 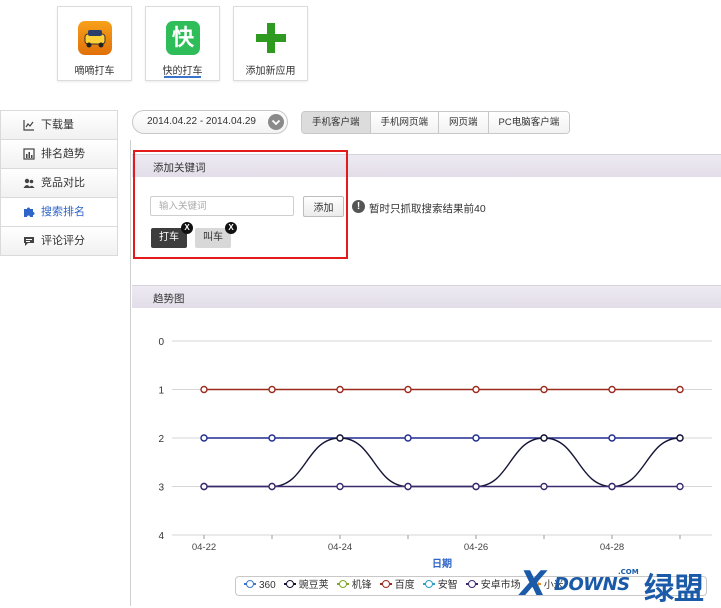 What do you see at coordinates (201, 121) in the screenshot?
I see `date-range-text: 2014.04.22 - 2014.04.29` at bounding box center [201, 121].